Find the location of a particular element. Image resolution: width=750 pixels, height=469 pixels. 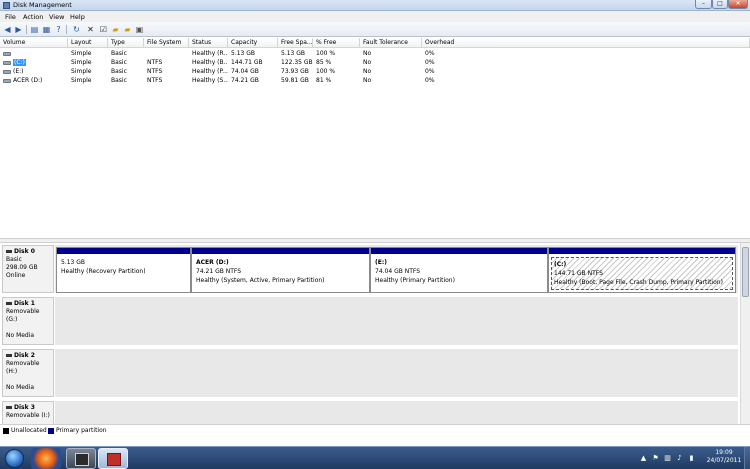

disk-size: 298.09 GB is located at coordinates (22, 267).